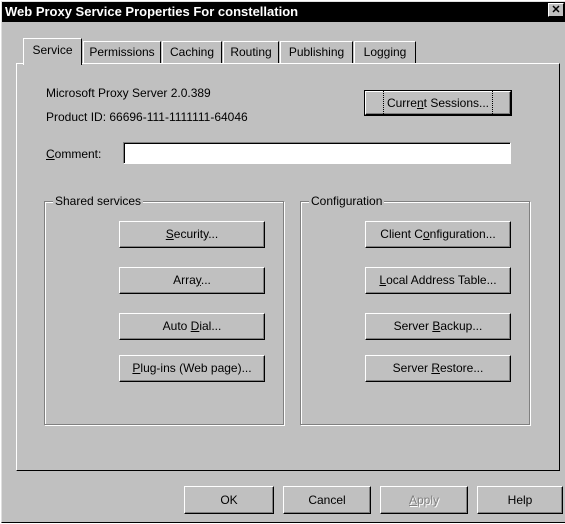 The height and width of the screenshot is (524, 565). I want to click on cancel-button: Cancel, so click(327, 500).